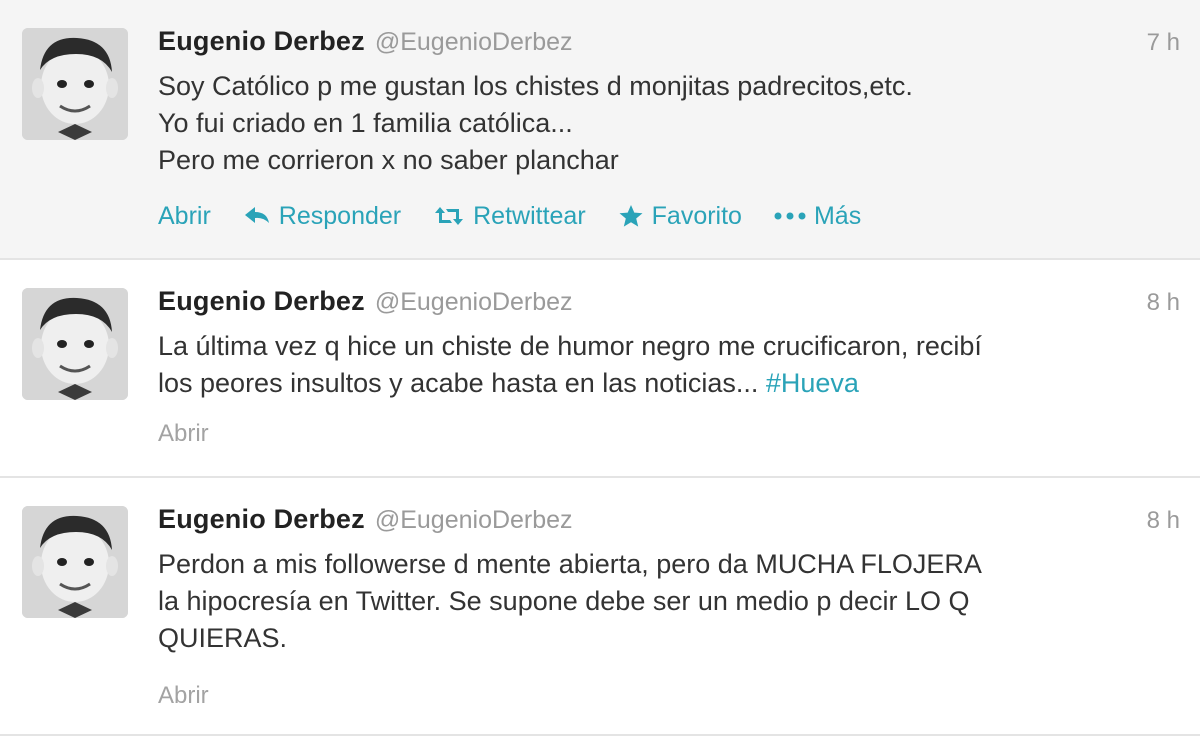 This screenshot has width=1200, height=739. I want to click on tweet-text-line: QUIERAS., so click(223, 638).